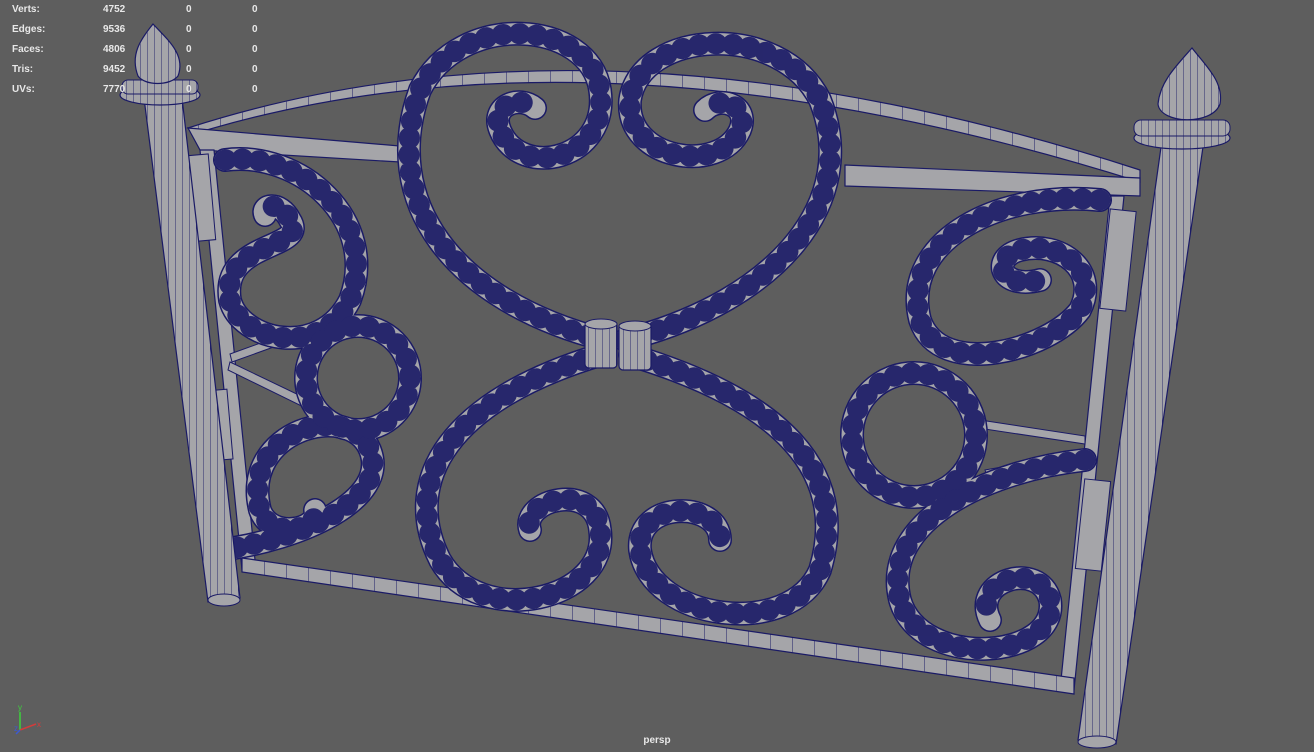 Image resolution: width=1314 pixels, height=752 pixels. I want to click on hud-row: UVs: 7770 0 0, so click(142, 90).